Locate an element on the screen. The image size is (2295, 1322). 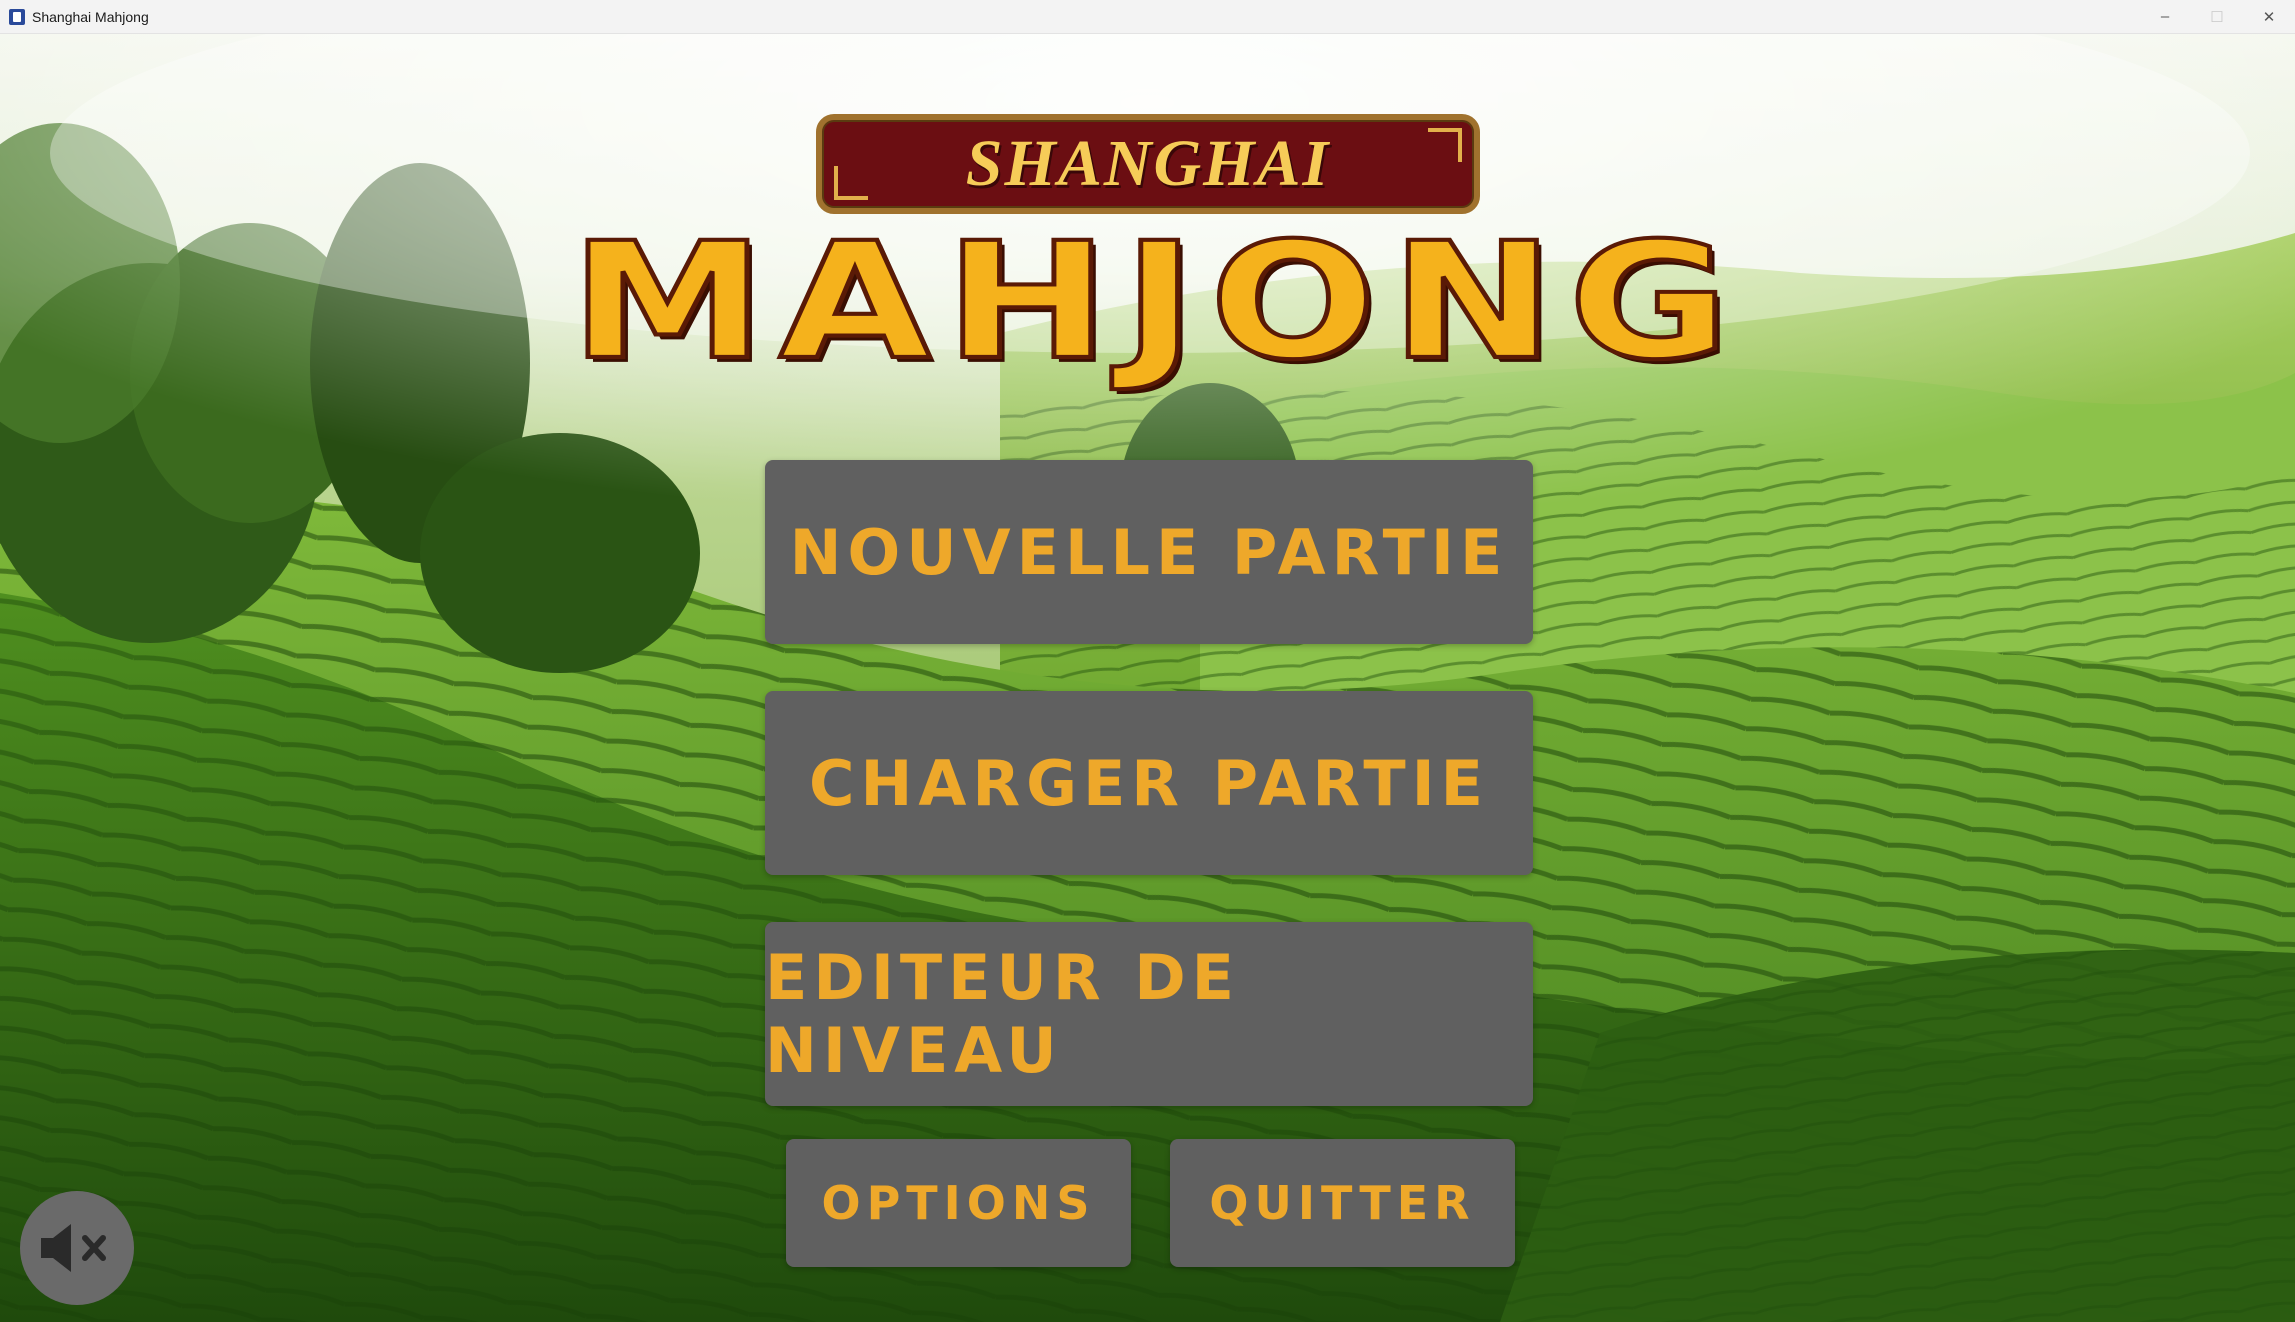
game-logo: SHANGHAI MAHJONG is located at coordinates (1156, 273).